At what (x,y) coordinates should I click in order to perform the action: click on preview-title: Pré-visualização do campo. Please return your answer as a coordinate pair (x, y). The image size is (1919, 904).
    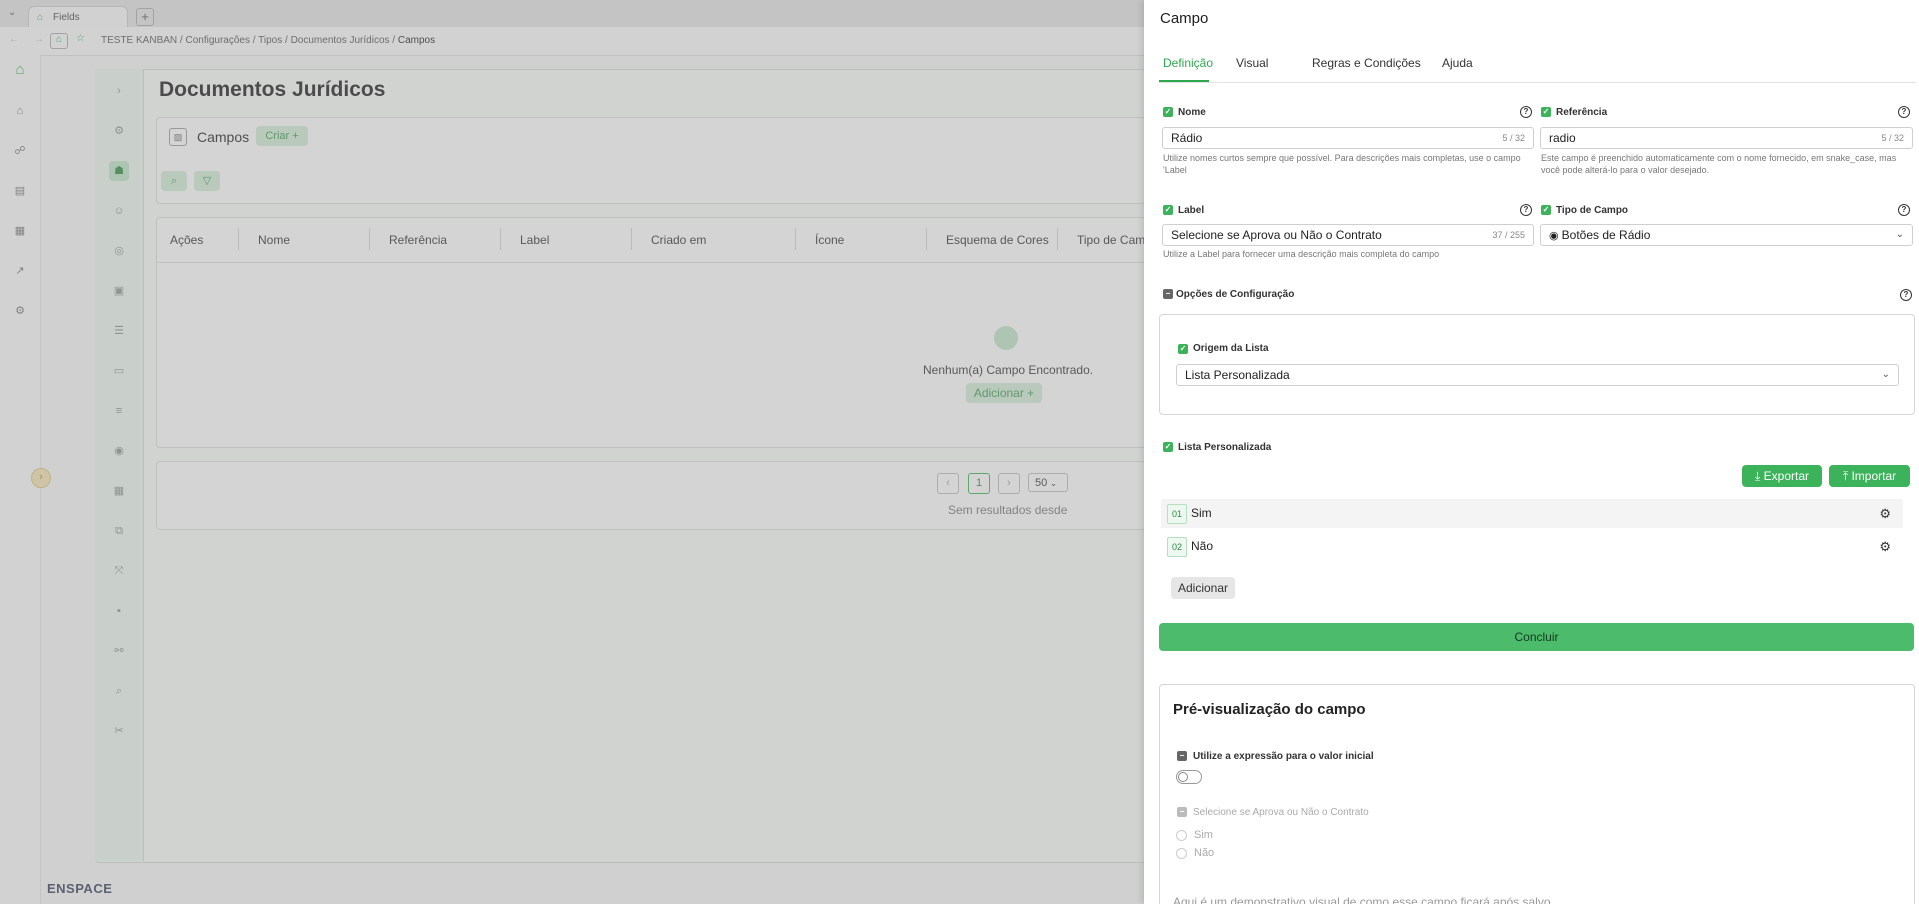
    Looking at the image, I should click on (1269, 709).